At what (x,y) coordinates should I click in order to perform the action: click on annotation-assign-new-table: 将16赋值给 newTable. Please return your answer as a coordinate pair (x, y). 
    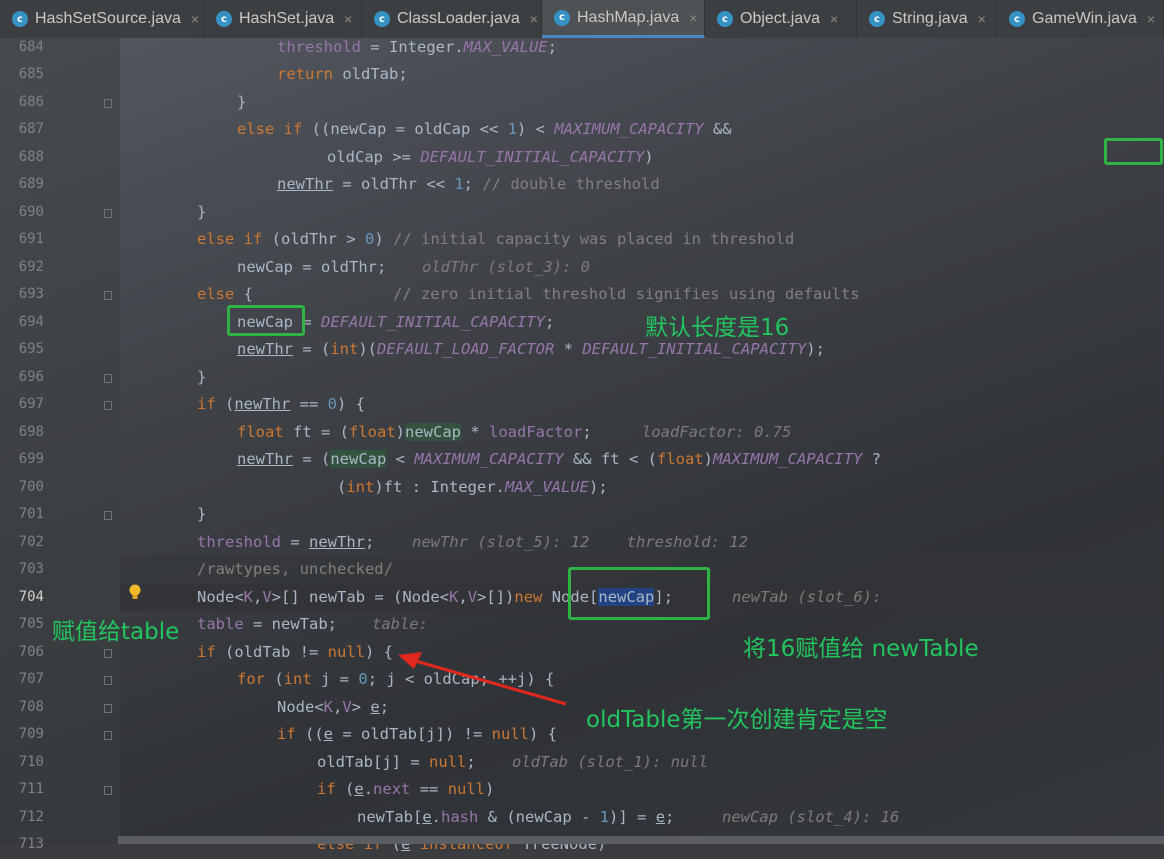
    Looking at the image, I should click on (861, 649).